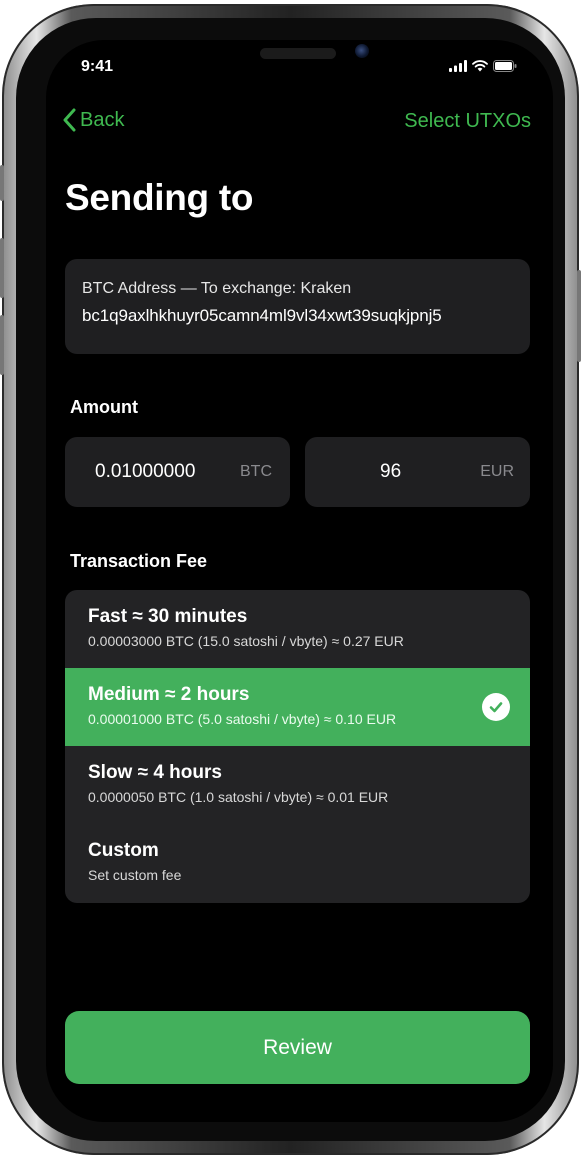  I want to click on battery-icon, so click(505, 66).